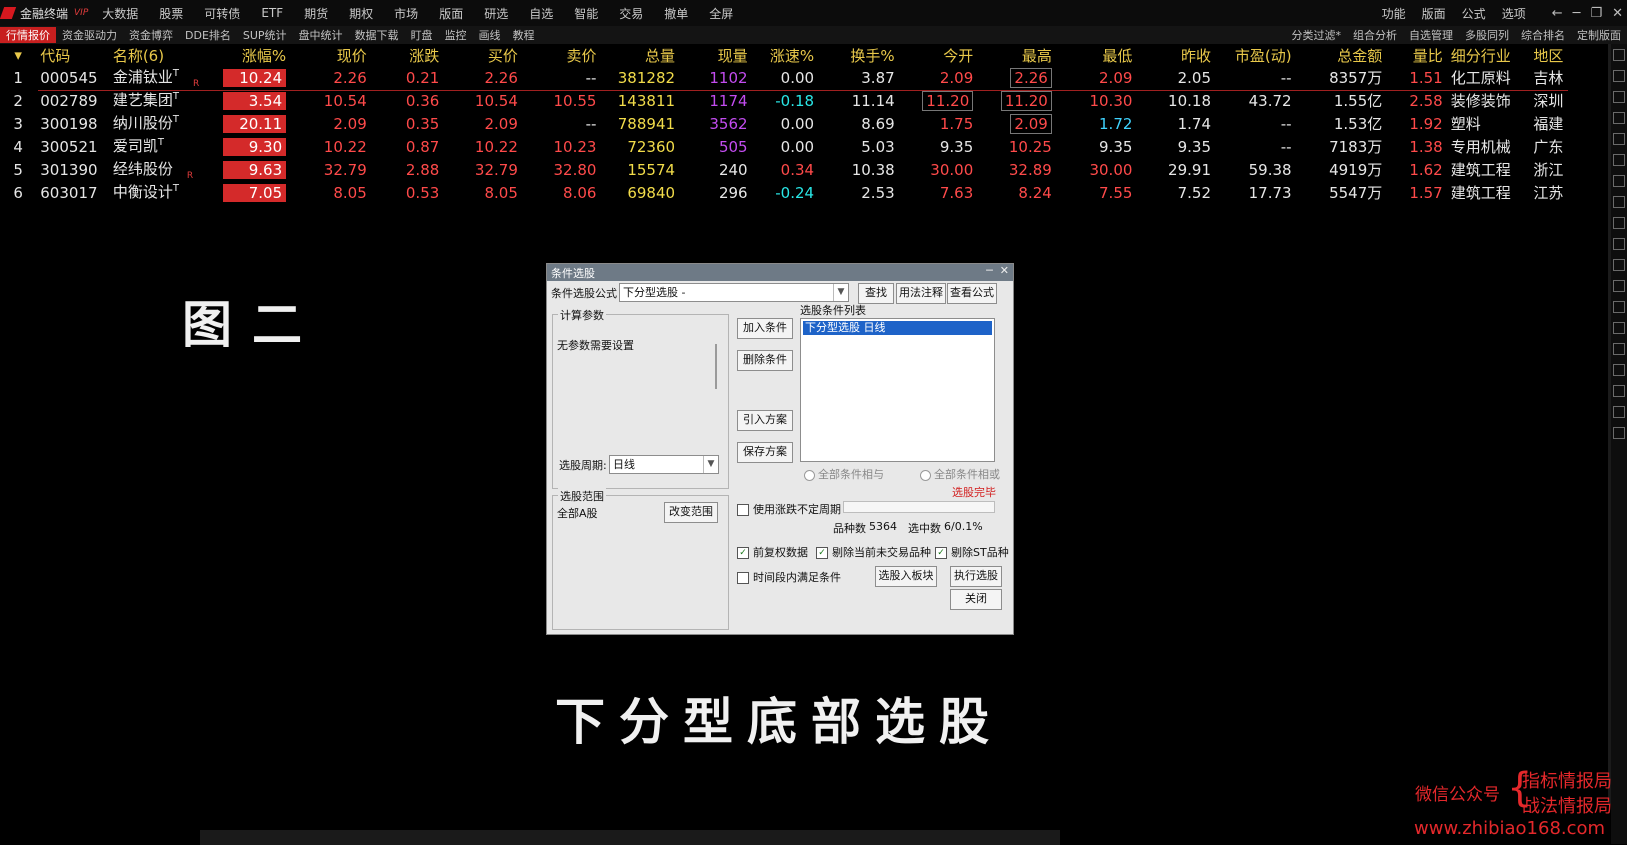 This screenshot has width=1627, height=845. Describe the element at coordinates (1488, 77) in the screenshot. I see `cell-industry: 化工原料` at that location.